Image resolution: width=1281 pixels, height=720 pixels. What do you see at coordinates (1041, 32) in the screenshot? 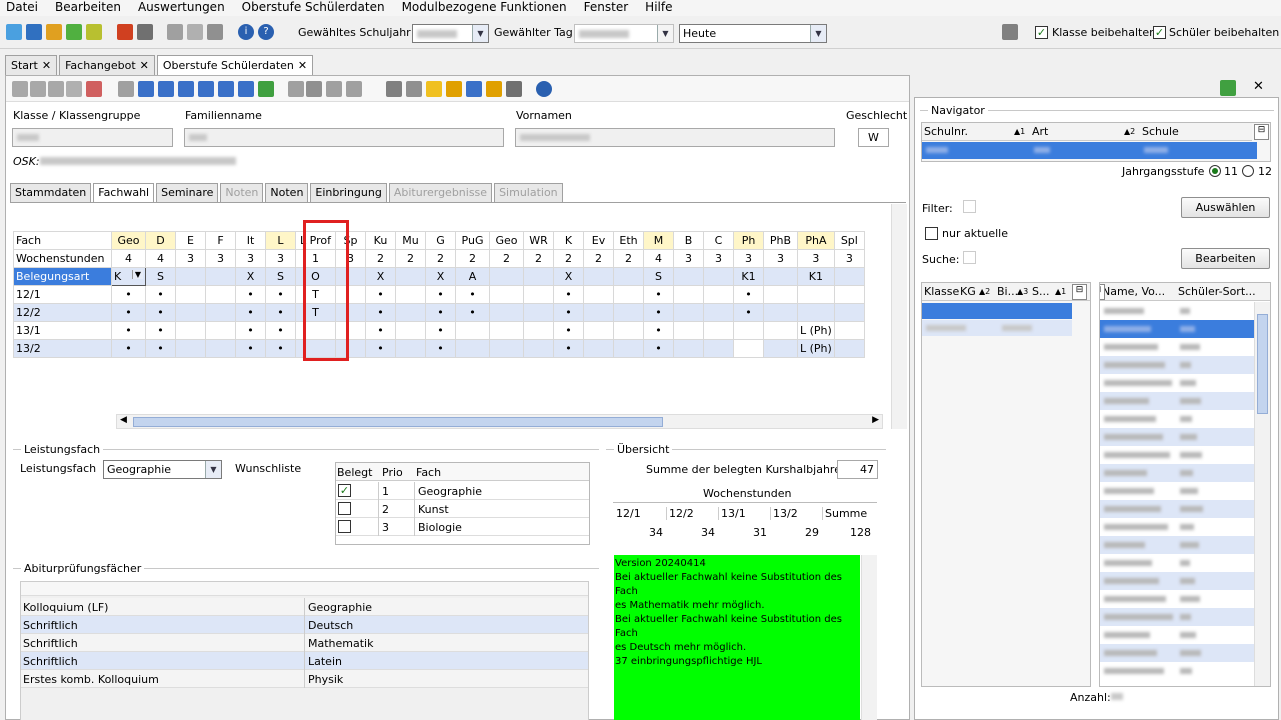
I see `klasse-beibehalten-checkbox: ✓` at bounding box center [1041, 32].